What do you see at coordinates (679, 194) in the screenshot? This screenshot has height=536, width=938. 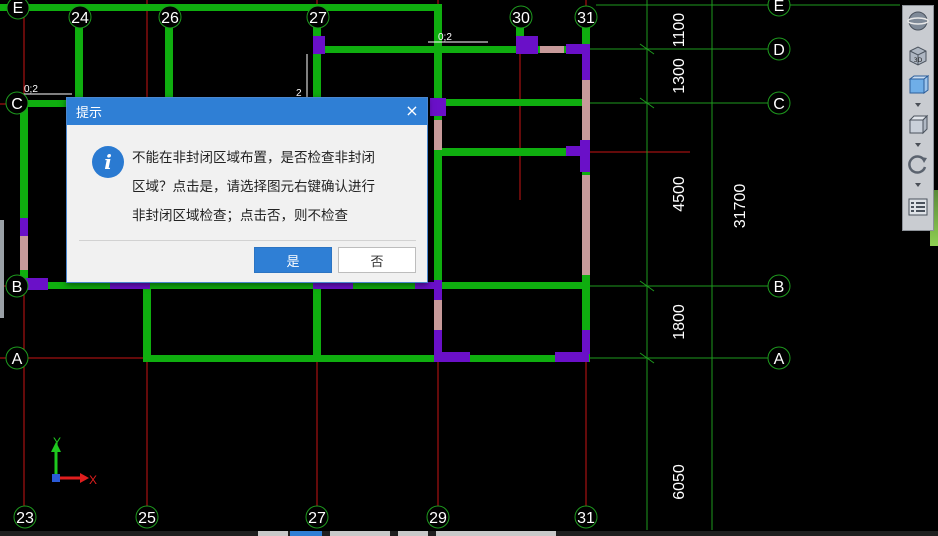 I see `dimension-4500: 4500` at bounding box center [679, 194].